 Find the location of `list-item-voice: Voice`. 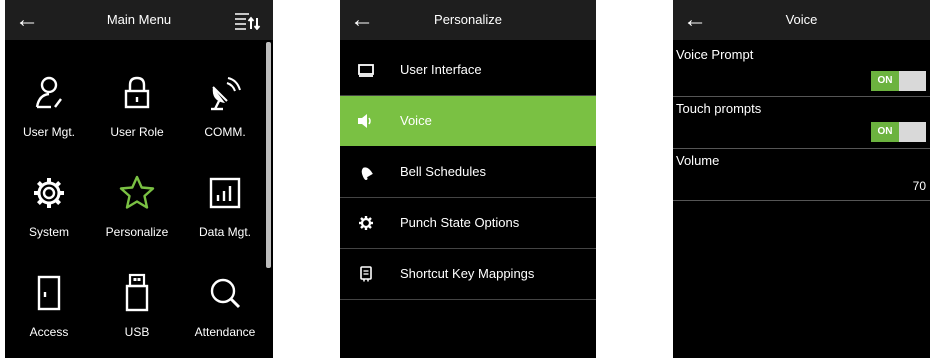

list-item-voice: Voice is located at coordinates (468, 121).